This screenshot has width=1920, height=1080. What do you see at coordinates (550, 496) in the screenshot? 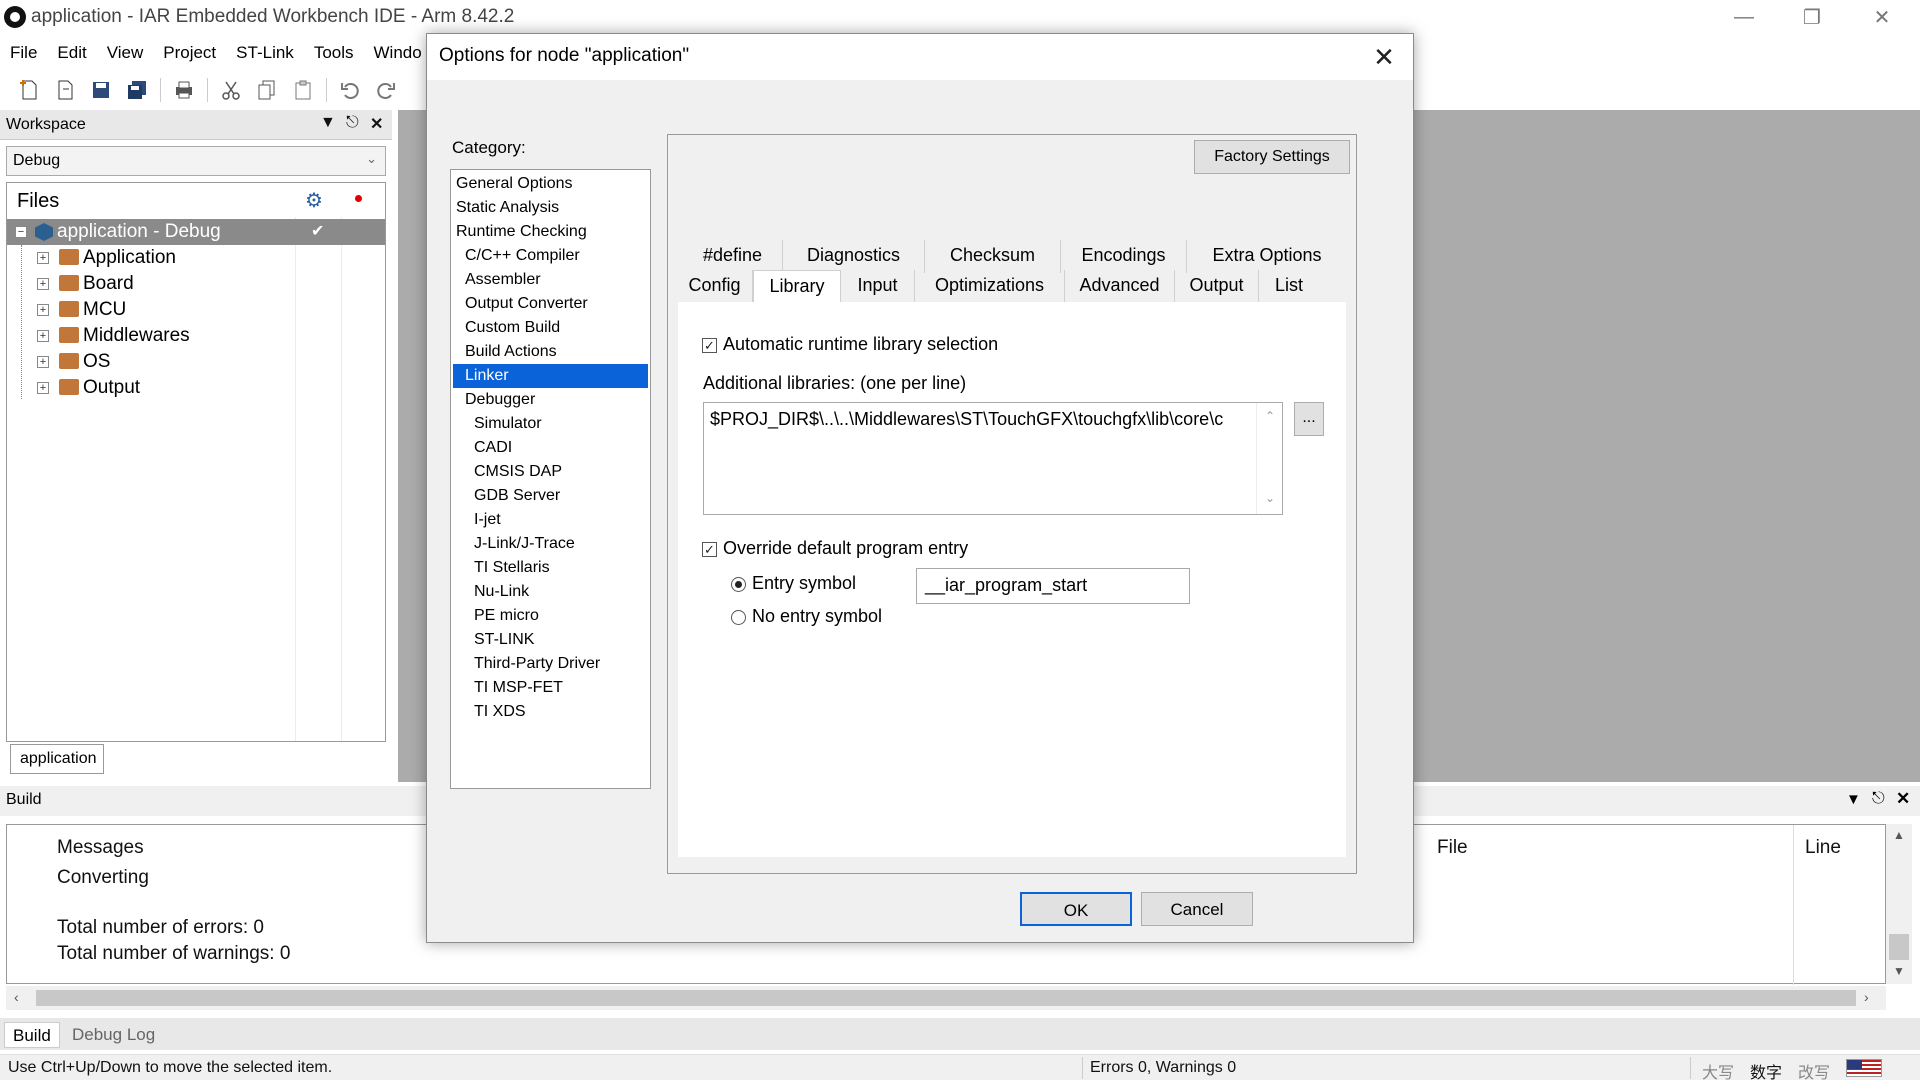
I see `category-item: GDB Server` at bounding box center [550, 496].